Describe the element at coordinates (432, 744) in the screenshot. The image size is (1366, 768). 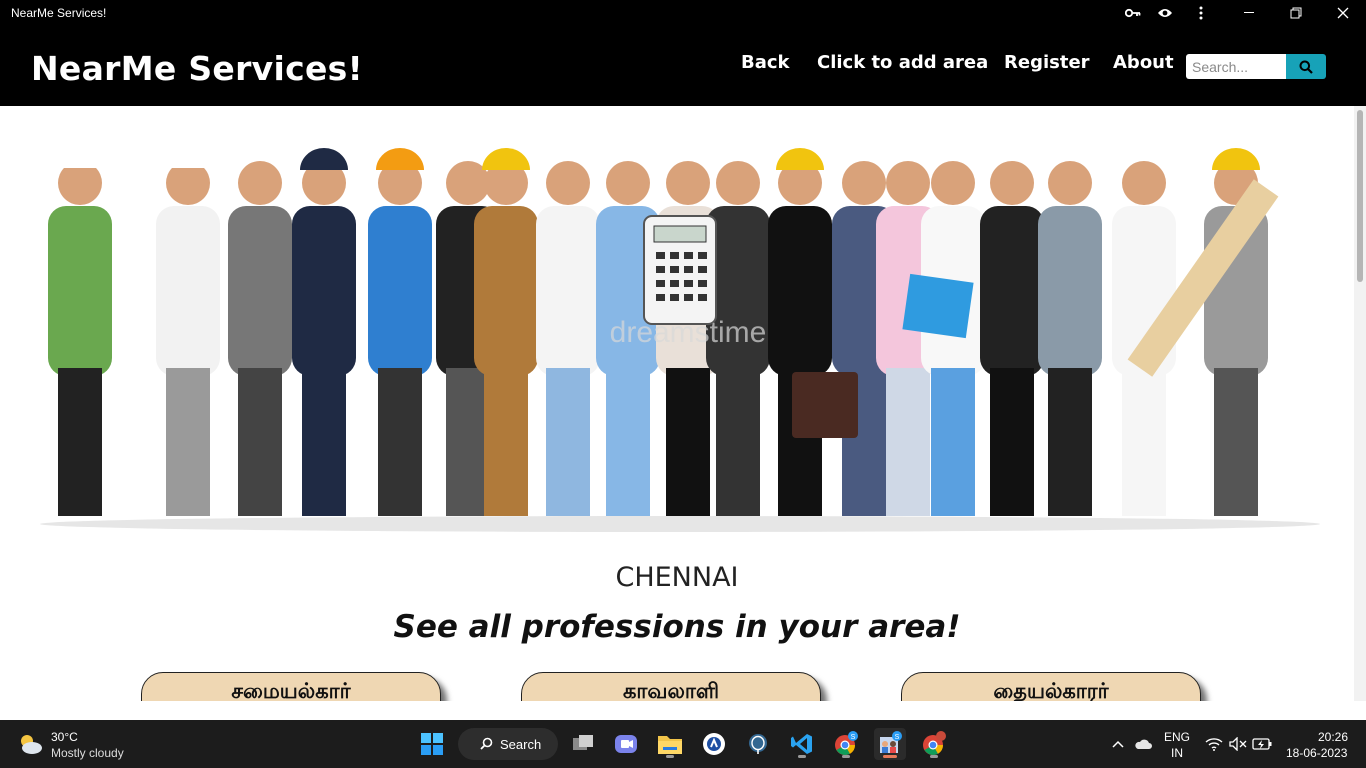
I see `windows-start-icon` at that location.